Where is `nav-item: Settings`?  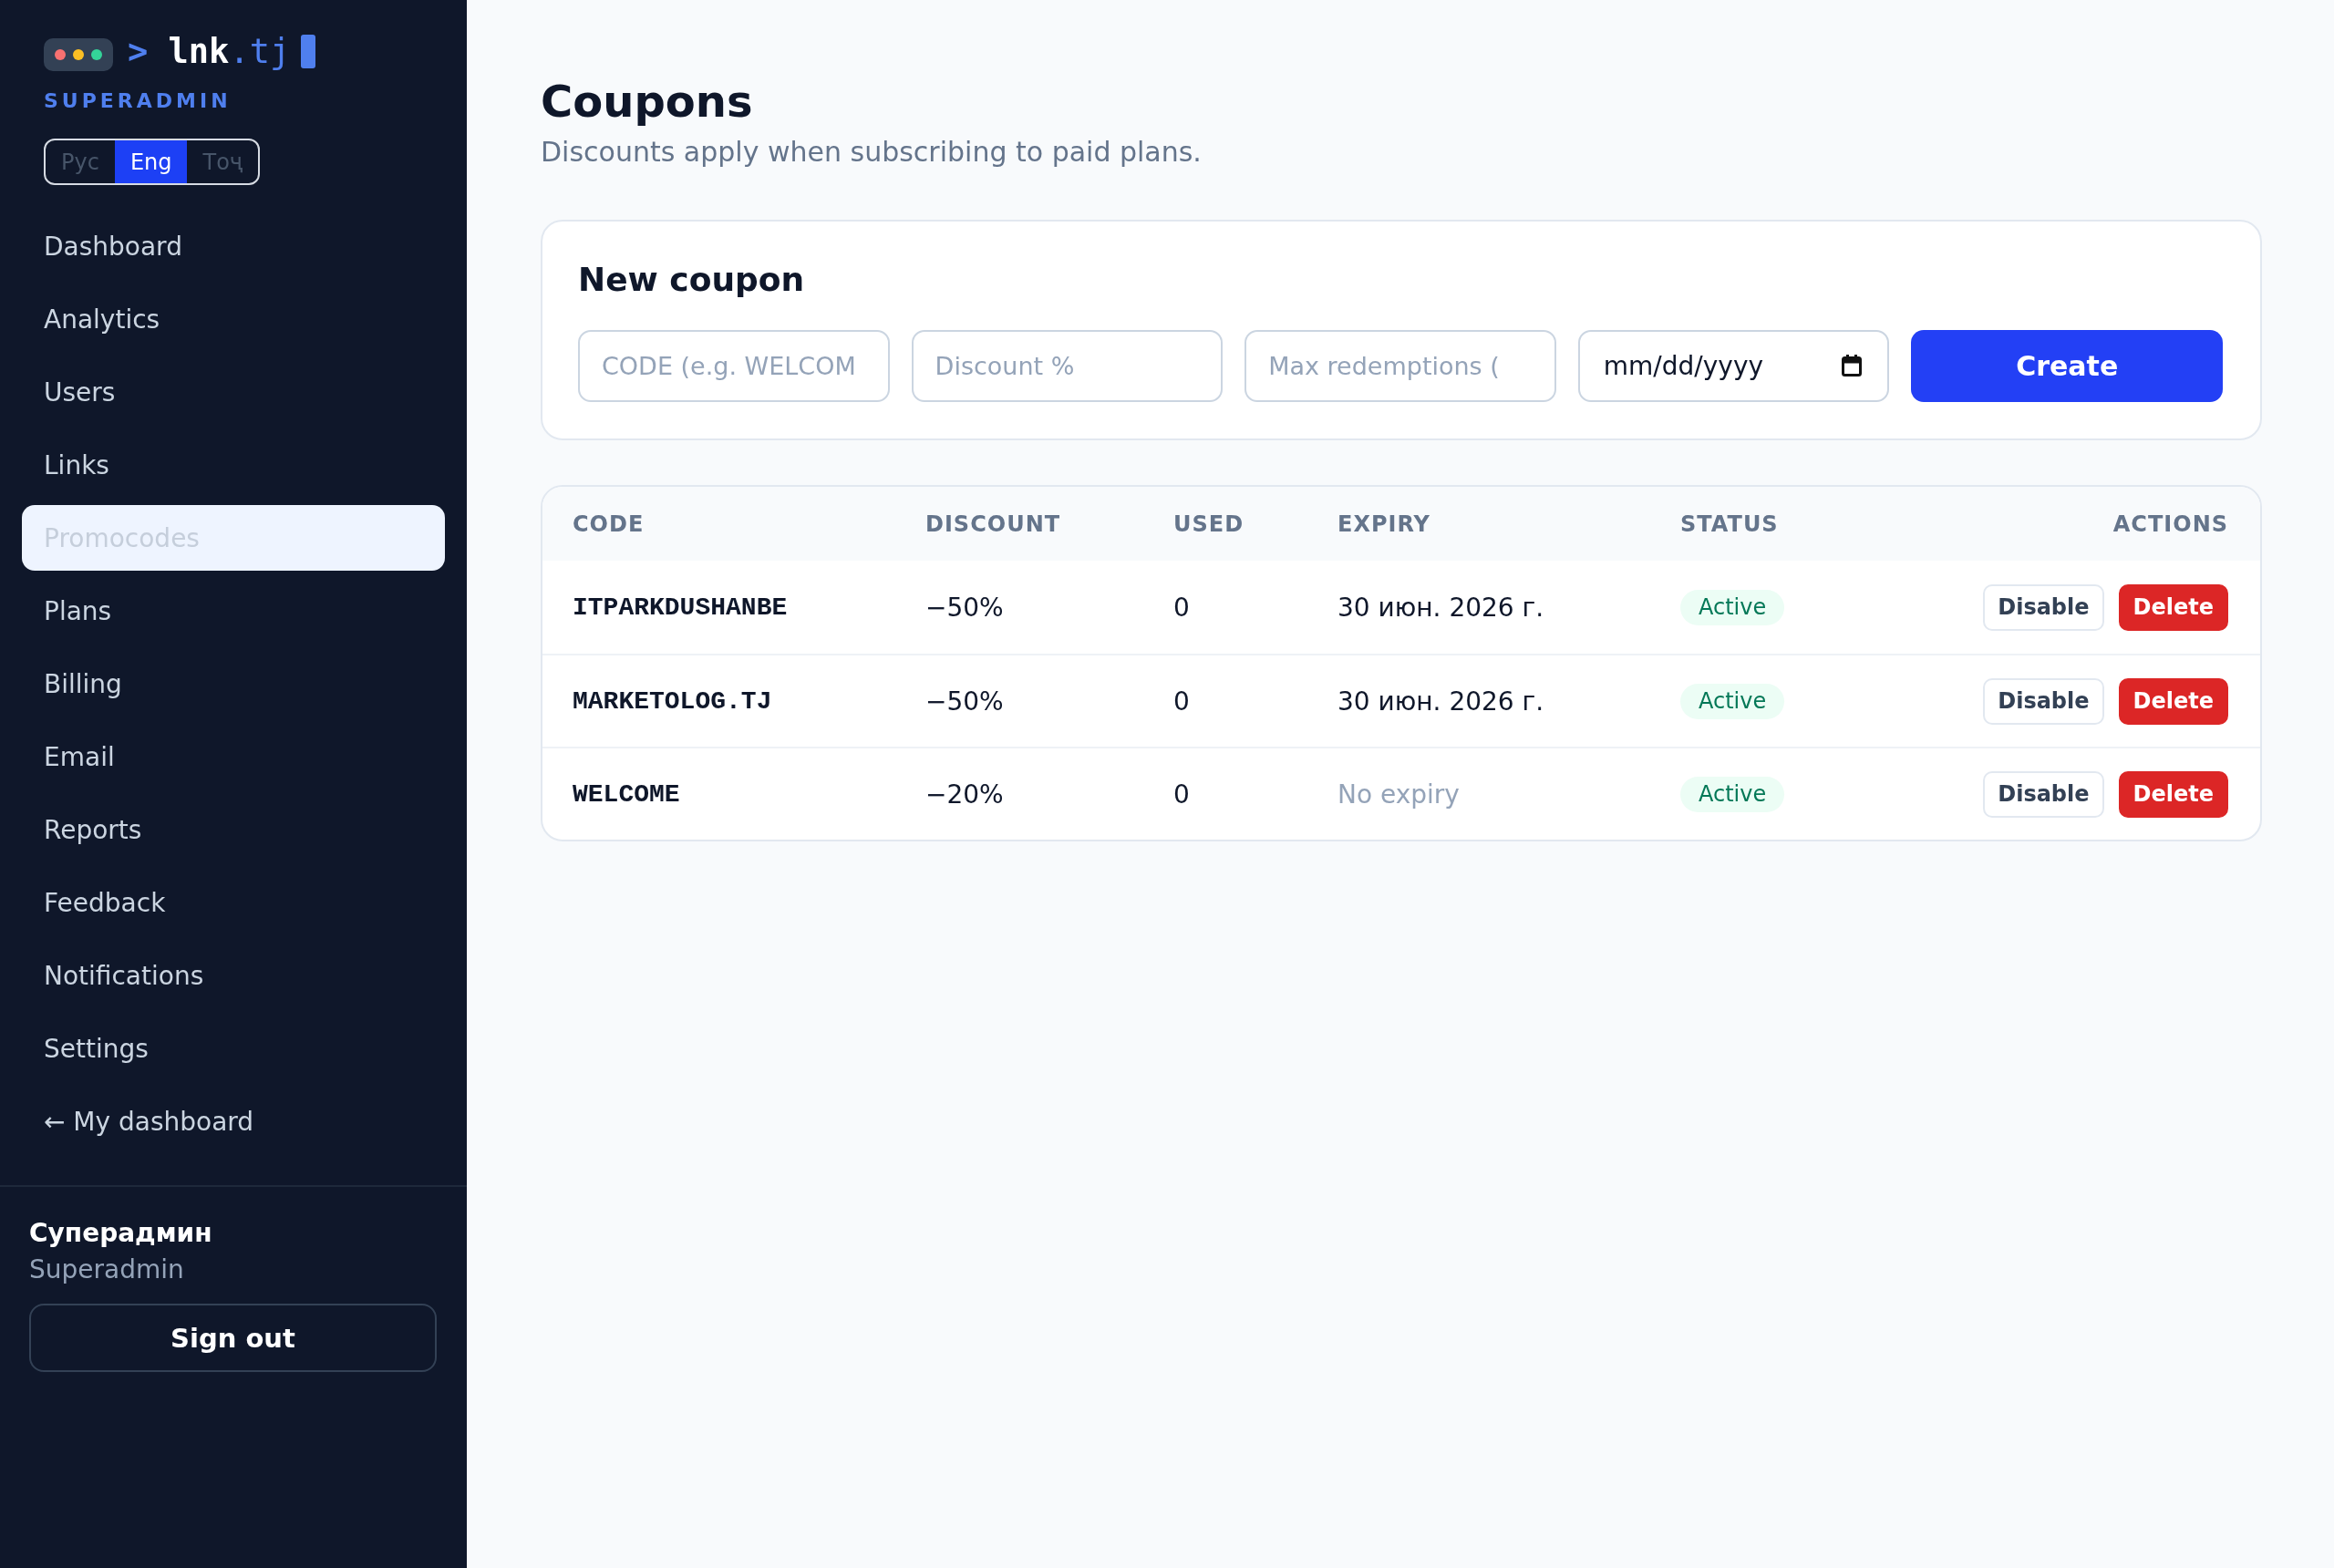
nav-item: Settings is located at coordinates (234, 1048).